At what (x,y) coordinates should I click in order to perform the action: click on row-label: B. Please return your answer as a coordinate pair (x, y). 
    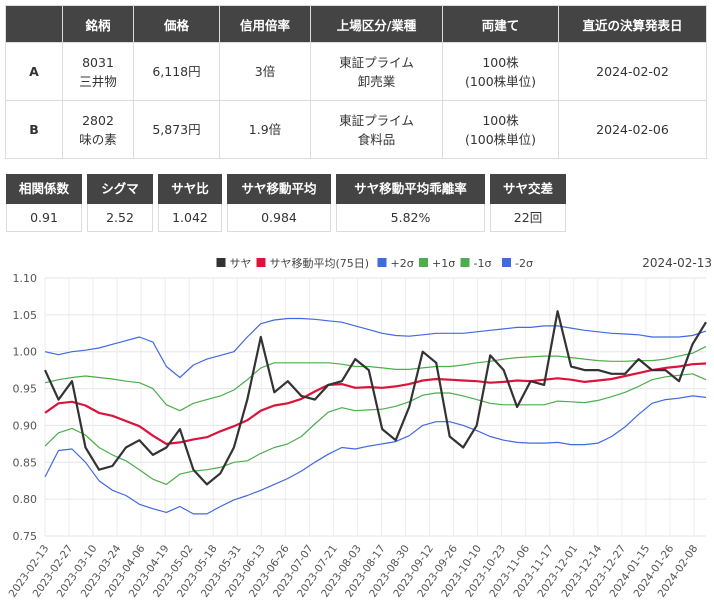
    Looking at the image, I should click on (34, 129).